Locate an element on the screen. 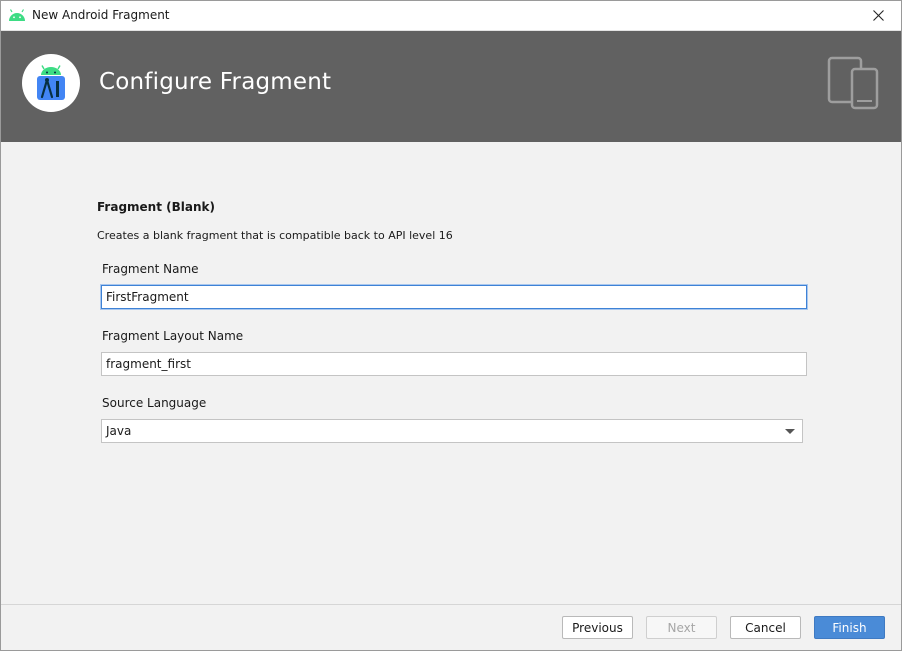  previous-button: Previous is located at coordinates (597, 627).